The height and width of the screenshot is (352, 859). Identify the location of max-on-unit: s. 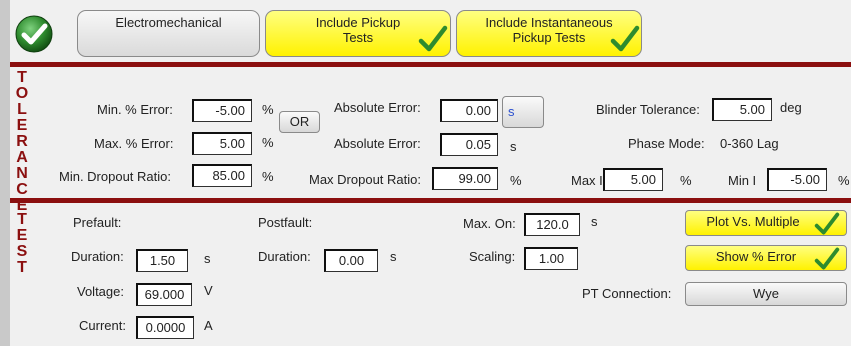
(594, 221).